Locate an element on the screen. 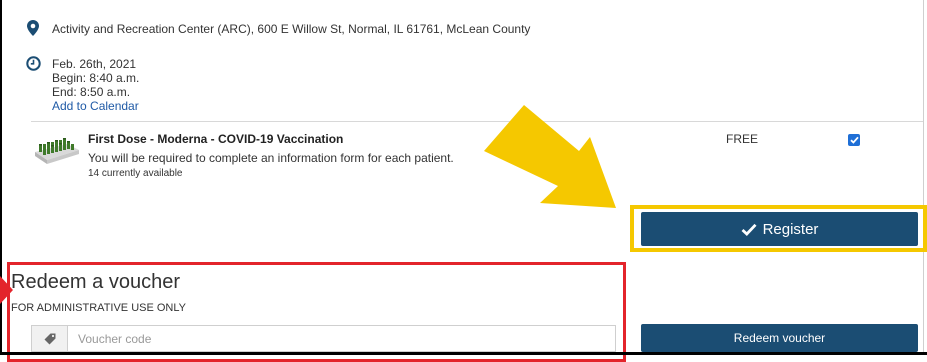  voucher-heading: Redeem a voucher is located at coordinates (95, 282).